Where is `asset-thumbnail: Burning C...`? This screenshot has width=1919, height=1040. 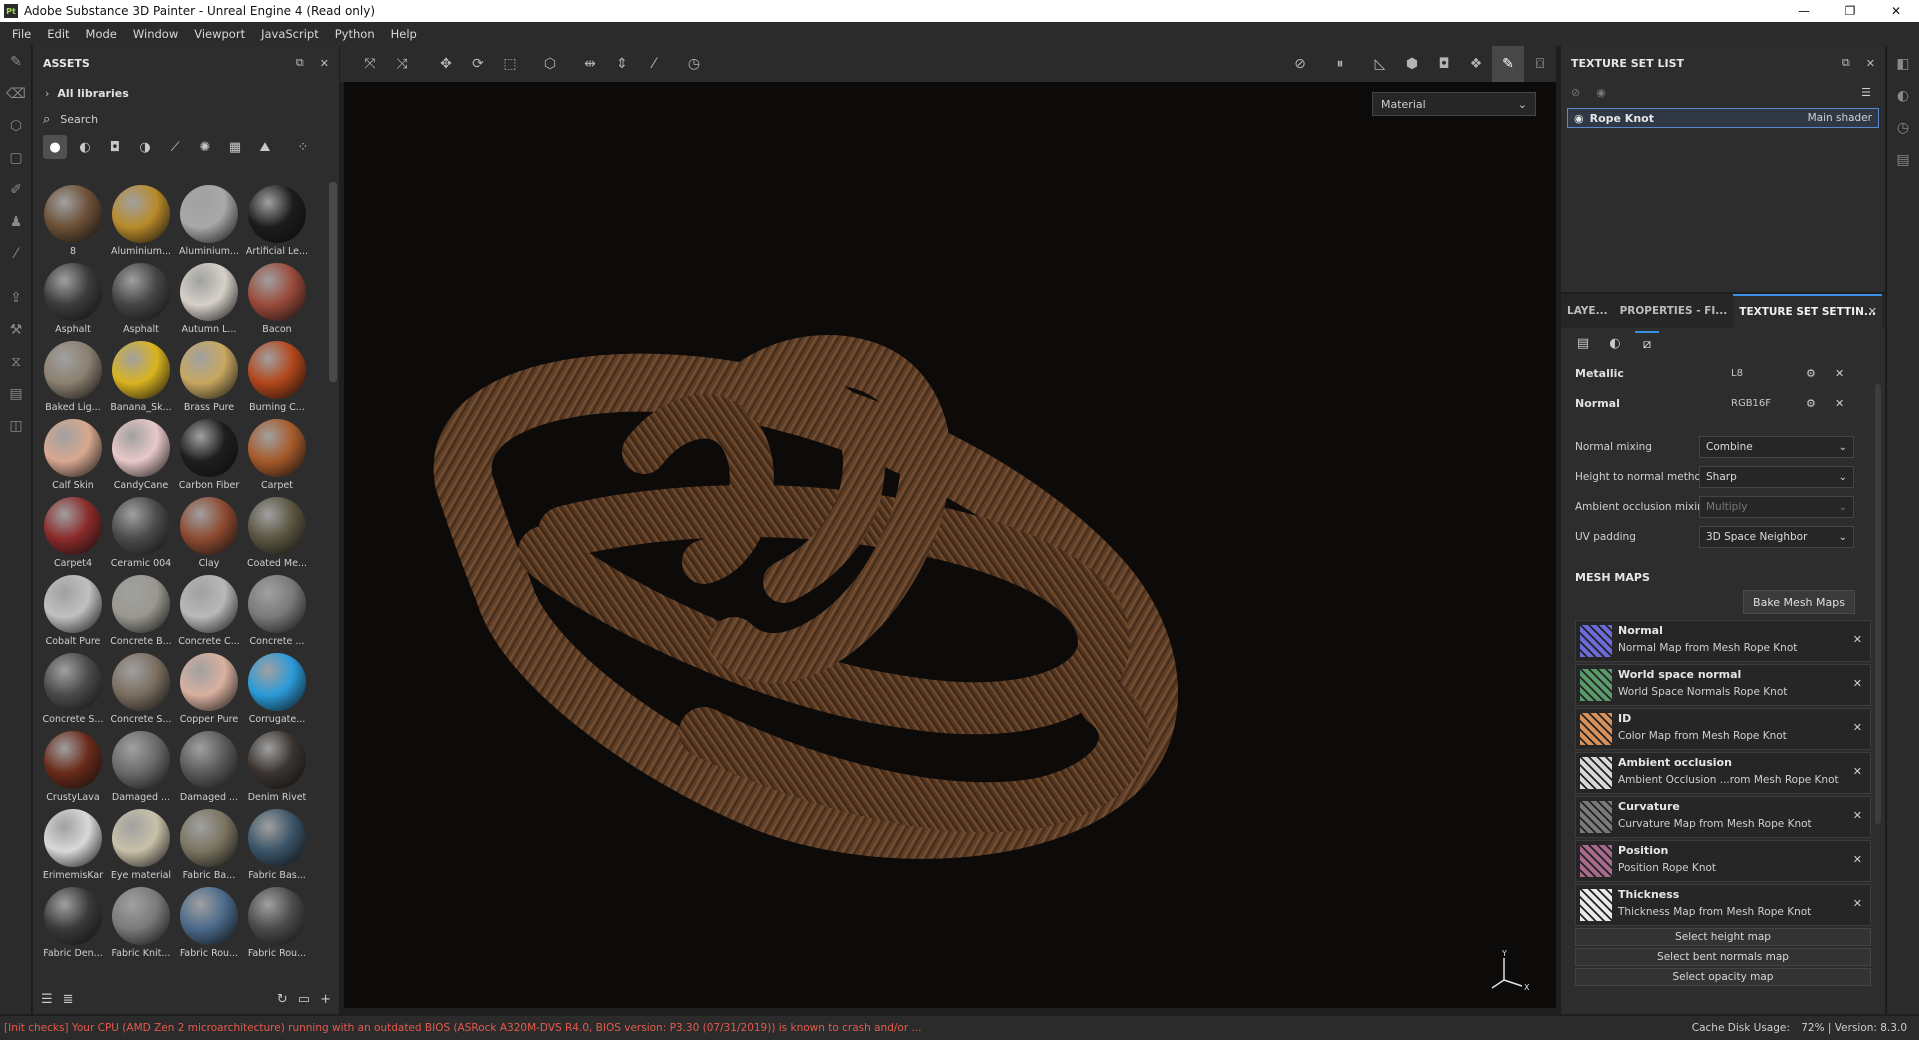 asset-thumbnail: Burning C... is located at coordinates (277, 377).